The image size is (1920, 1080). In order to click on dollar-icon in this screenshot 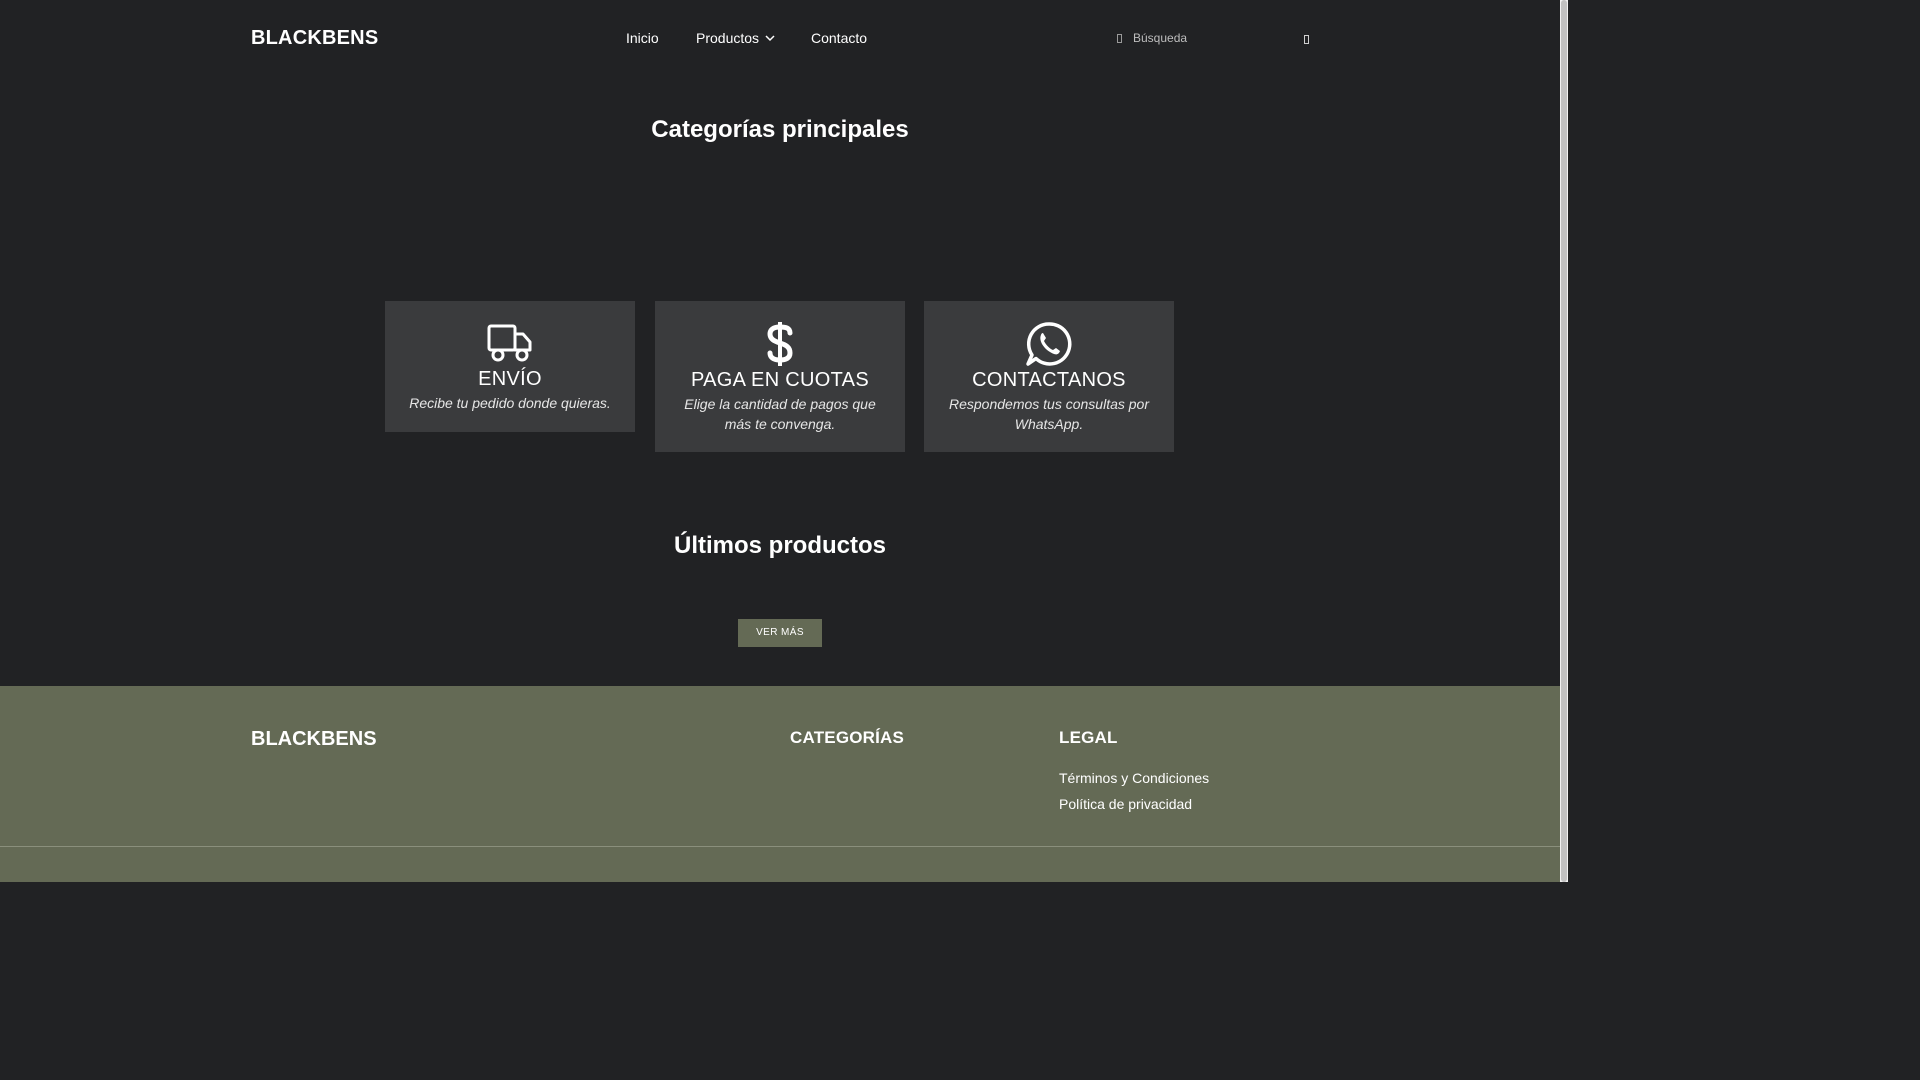, I will do `click(780, 344)`.